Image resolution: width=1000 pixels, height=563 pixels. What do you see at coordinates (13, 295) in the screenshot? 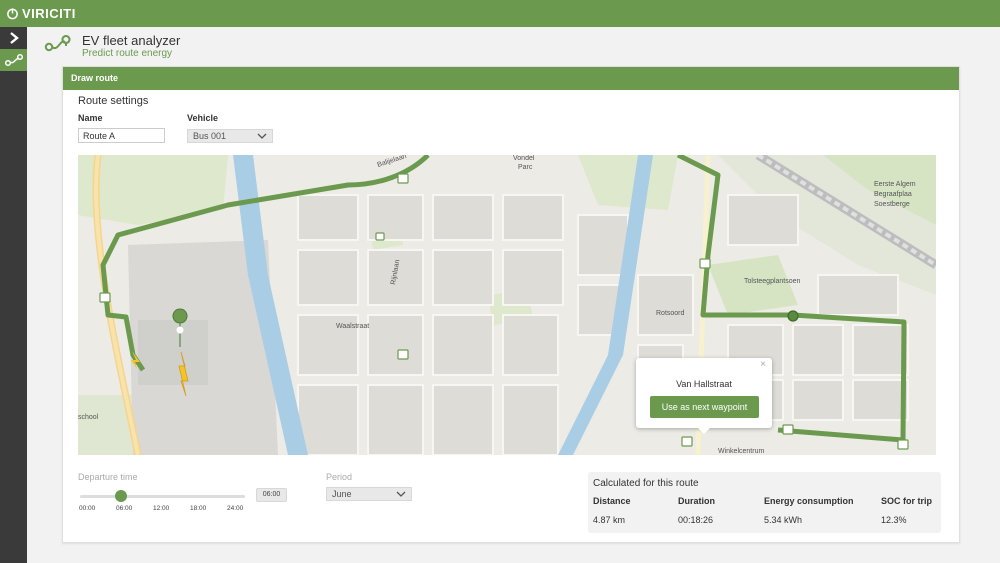
I see `sidebar` at bounding box center [13, 295].